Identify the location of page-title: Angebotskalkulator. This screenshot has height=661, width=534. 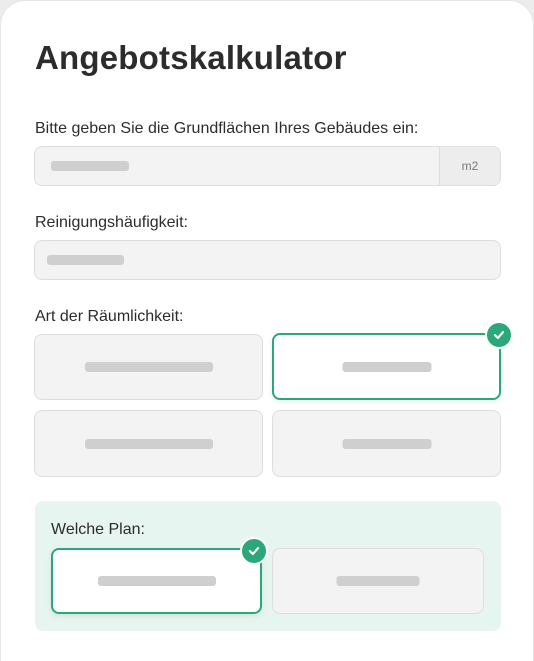
(191, 57).